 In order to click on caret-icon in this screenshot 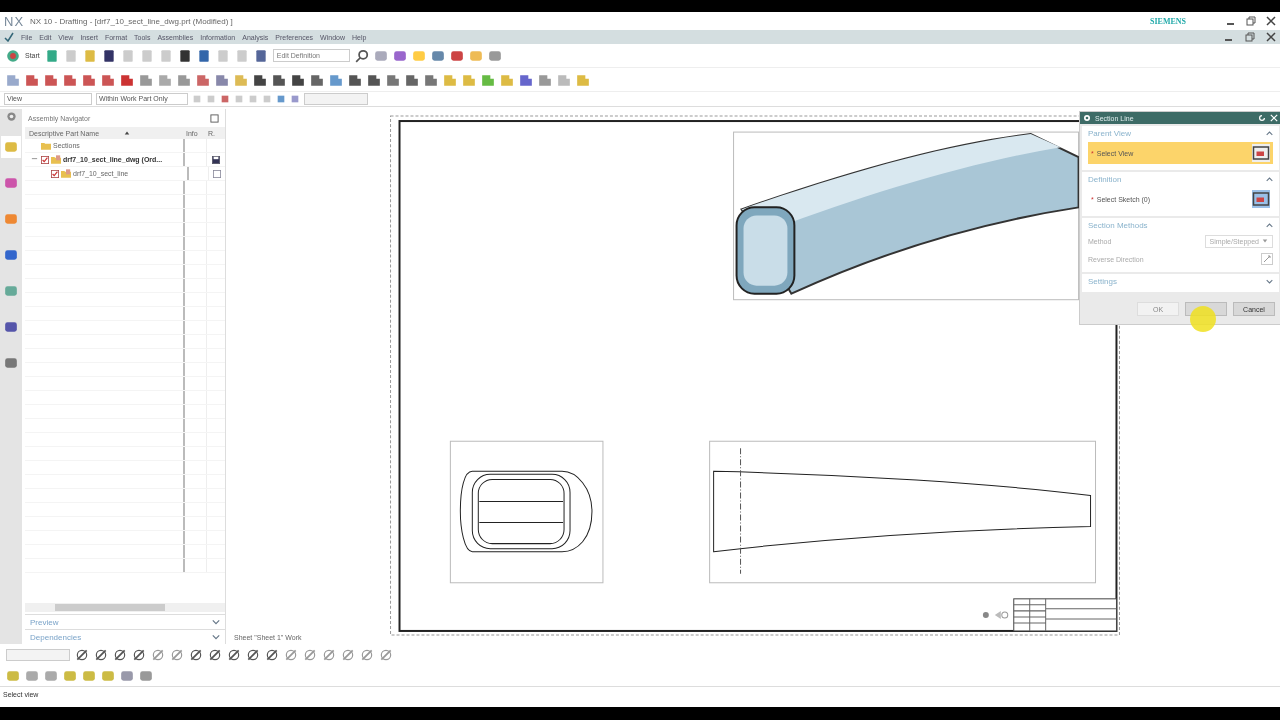, I will do `click(1265, 241)`.